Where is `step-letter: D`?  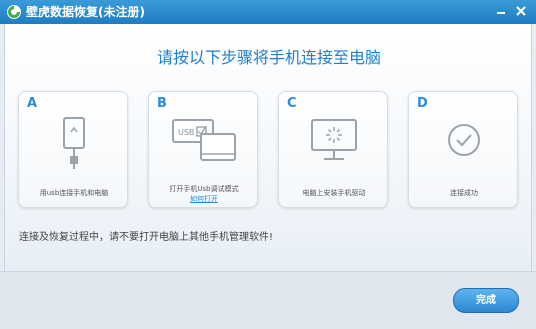
step-letter: D is located at coordinates (422, 103).